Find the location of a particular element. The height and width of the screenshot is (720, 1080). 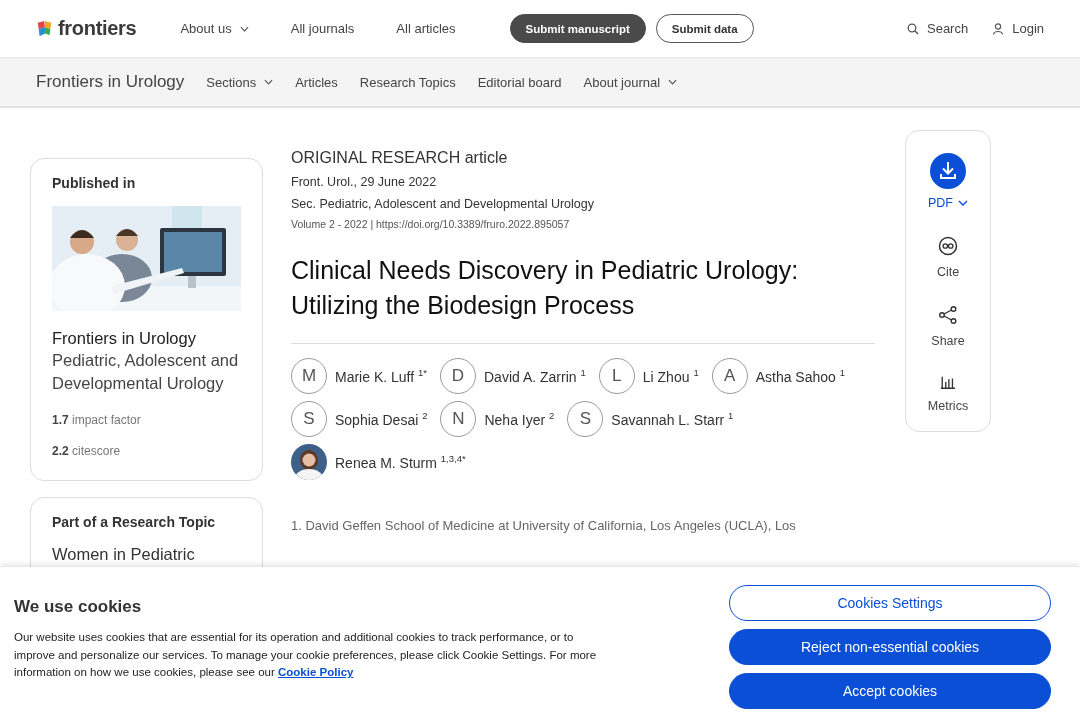

cookie-title: We use cookies is located at coordinates (78, 607).